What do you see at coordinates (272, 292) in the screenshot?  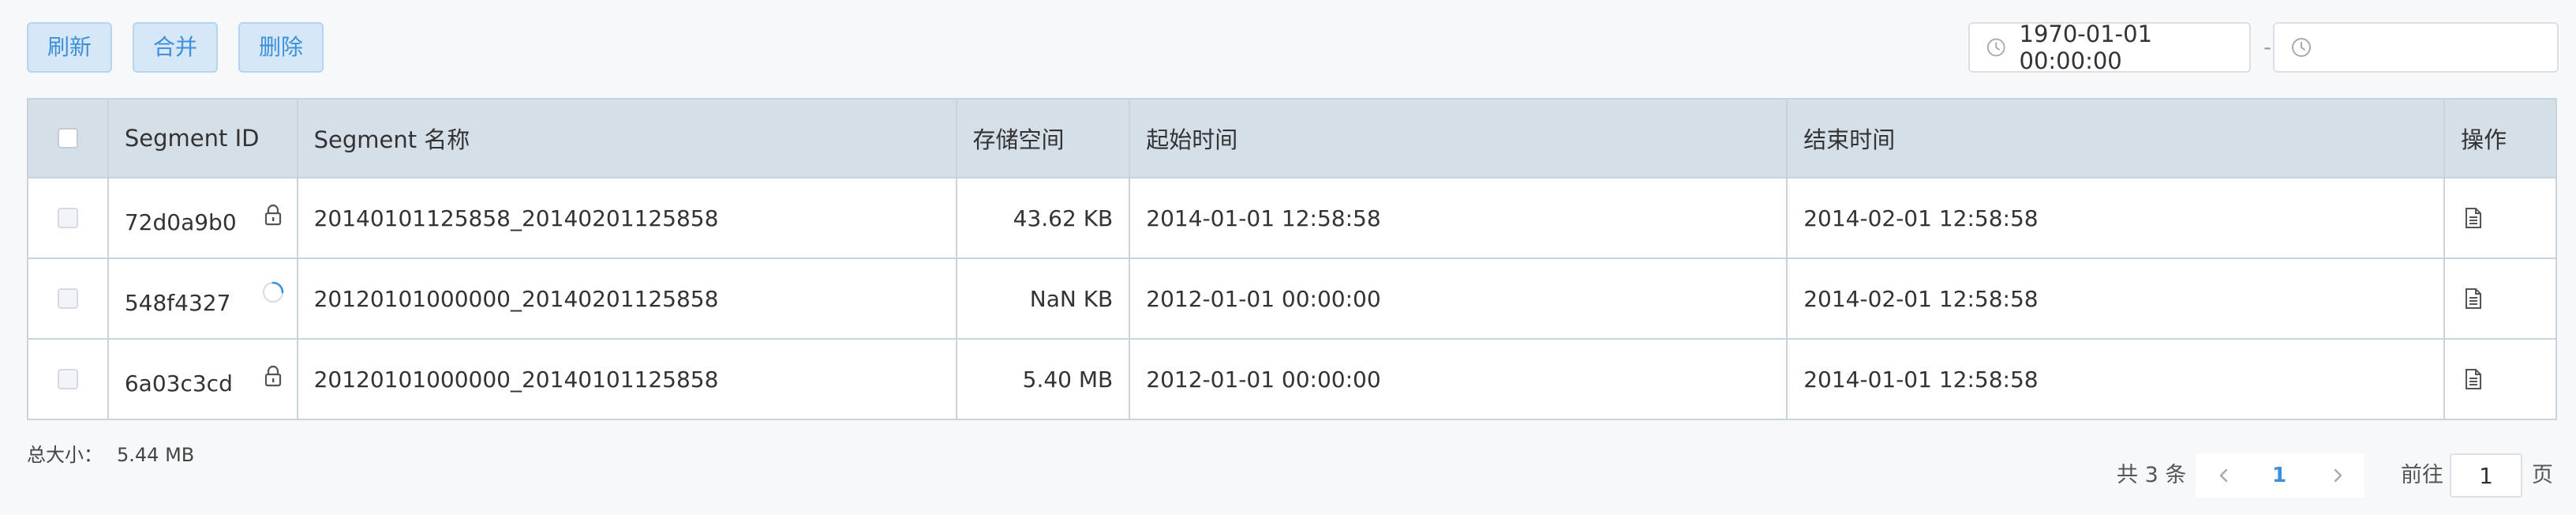 I see `loading-spinner-icon` at bounding box center [272, 292].